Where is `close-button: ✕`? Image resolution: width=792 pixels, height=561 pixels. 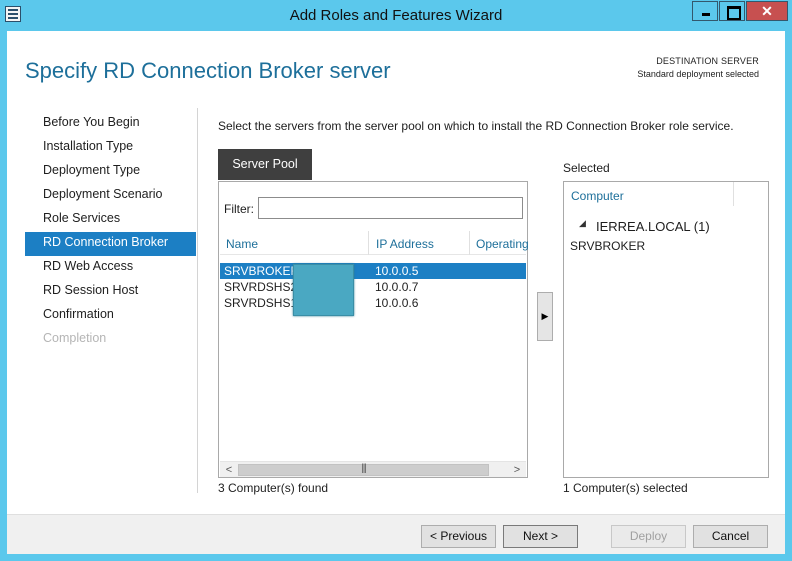 close-button: ✕ is located at coordinates (767, 11).